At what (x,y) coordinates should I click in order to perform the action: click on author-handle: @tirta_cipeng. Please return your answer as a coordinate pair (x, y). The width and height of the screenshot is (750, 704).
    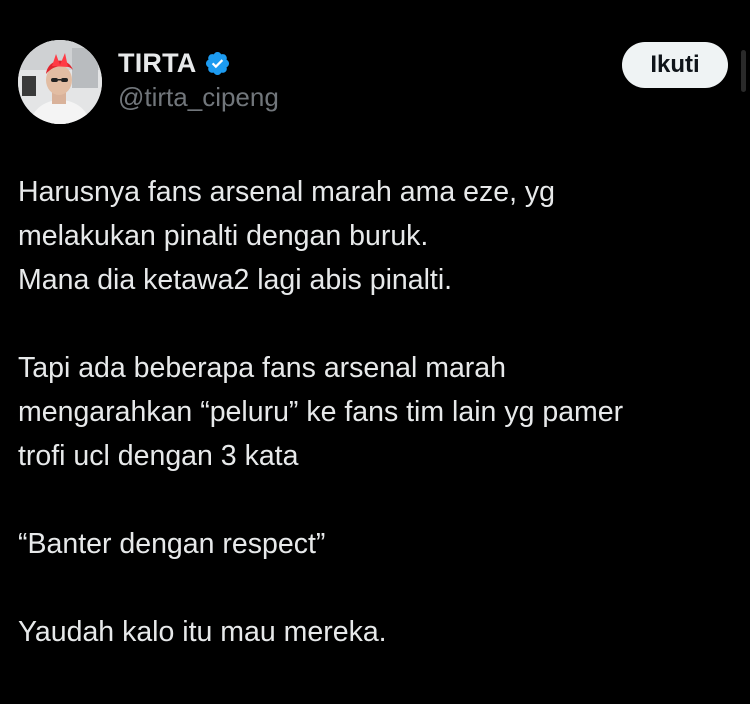
    Looking at the image, I should click on (198, 97).